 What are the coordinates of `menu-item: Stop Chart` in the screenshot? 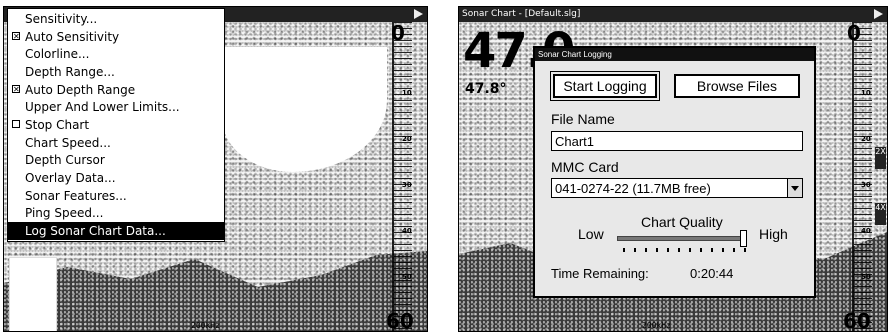 It's located at (116, 125).